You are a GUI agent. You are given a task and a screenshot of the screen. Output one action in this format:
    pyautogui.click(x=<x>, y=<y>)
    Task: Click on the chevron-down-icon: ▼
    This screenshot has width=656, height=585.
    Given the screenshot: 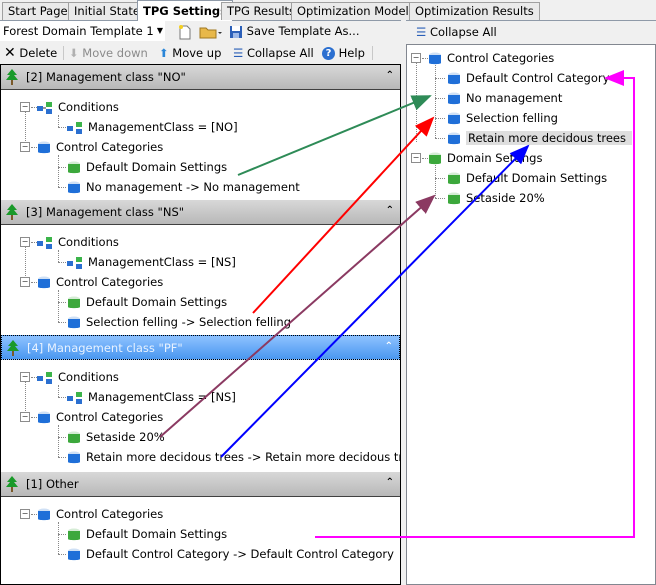 What is the action you would take?
    pyautogui.click(x=159, y=30)
    